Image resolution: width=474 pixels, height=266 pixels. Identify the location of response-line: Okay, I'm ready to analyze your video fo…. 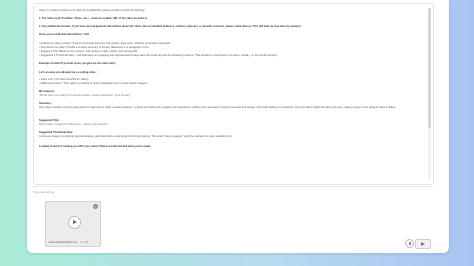
(92, 10).